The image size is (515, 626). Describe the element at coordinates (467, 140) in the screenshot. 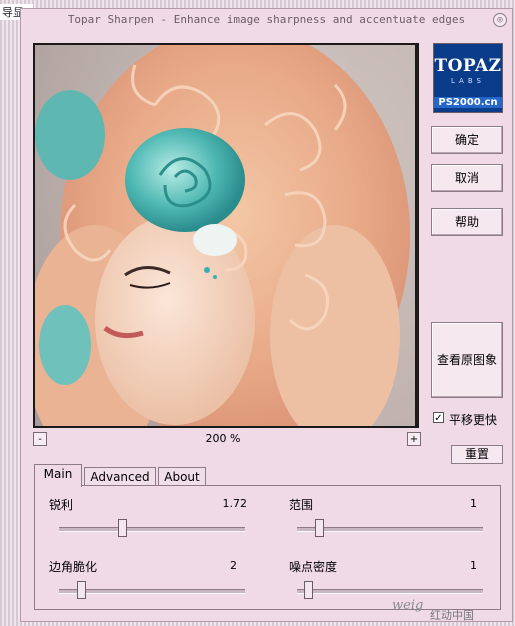

I see `ok-button: 确定` at that location.